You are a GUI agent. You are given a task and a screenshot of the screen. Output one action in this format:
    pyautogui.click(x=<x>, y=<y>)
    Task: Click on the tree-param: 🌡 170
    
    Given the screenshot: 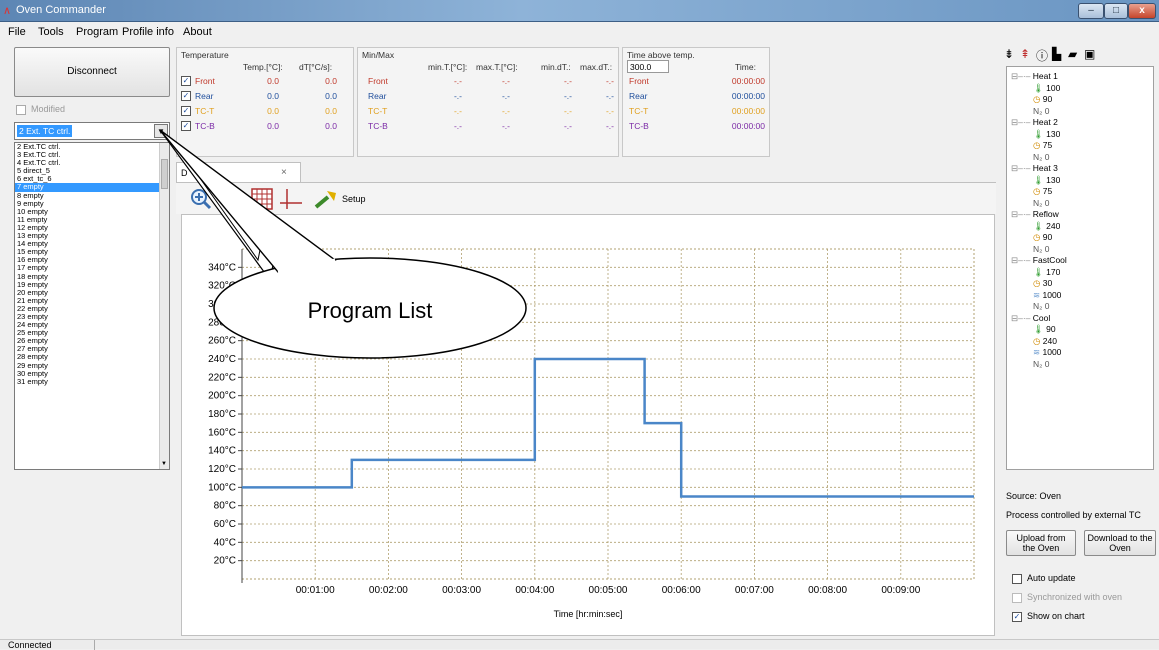 What is the action you would take?
    pyautogui.click(x=1046, y=272)
    